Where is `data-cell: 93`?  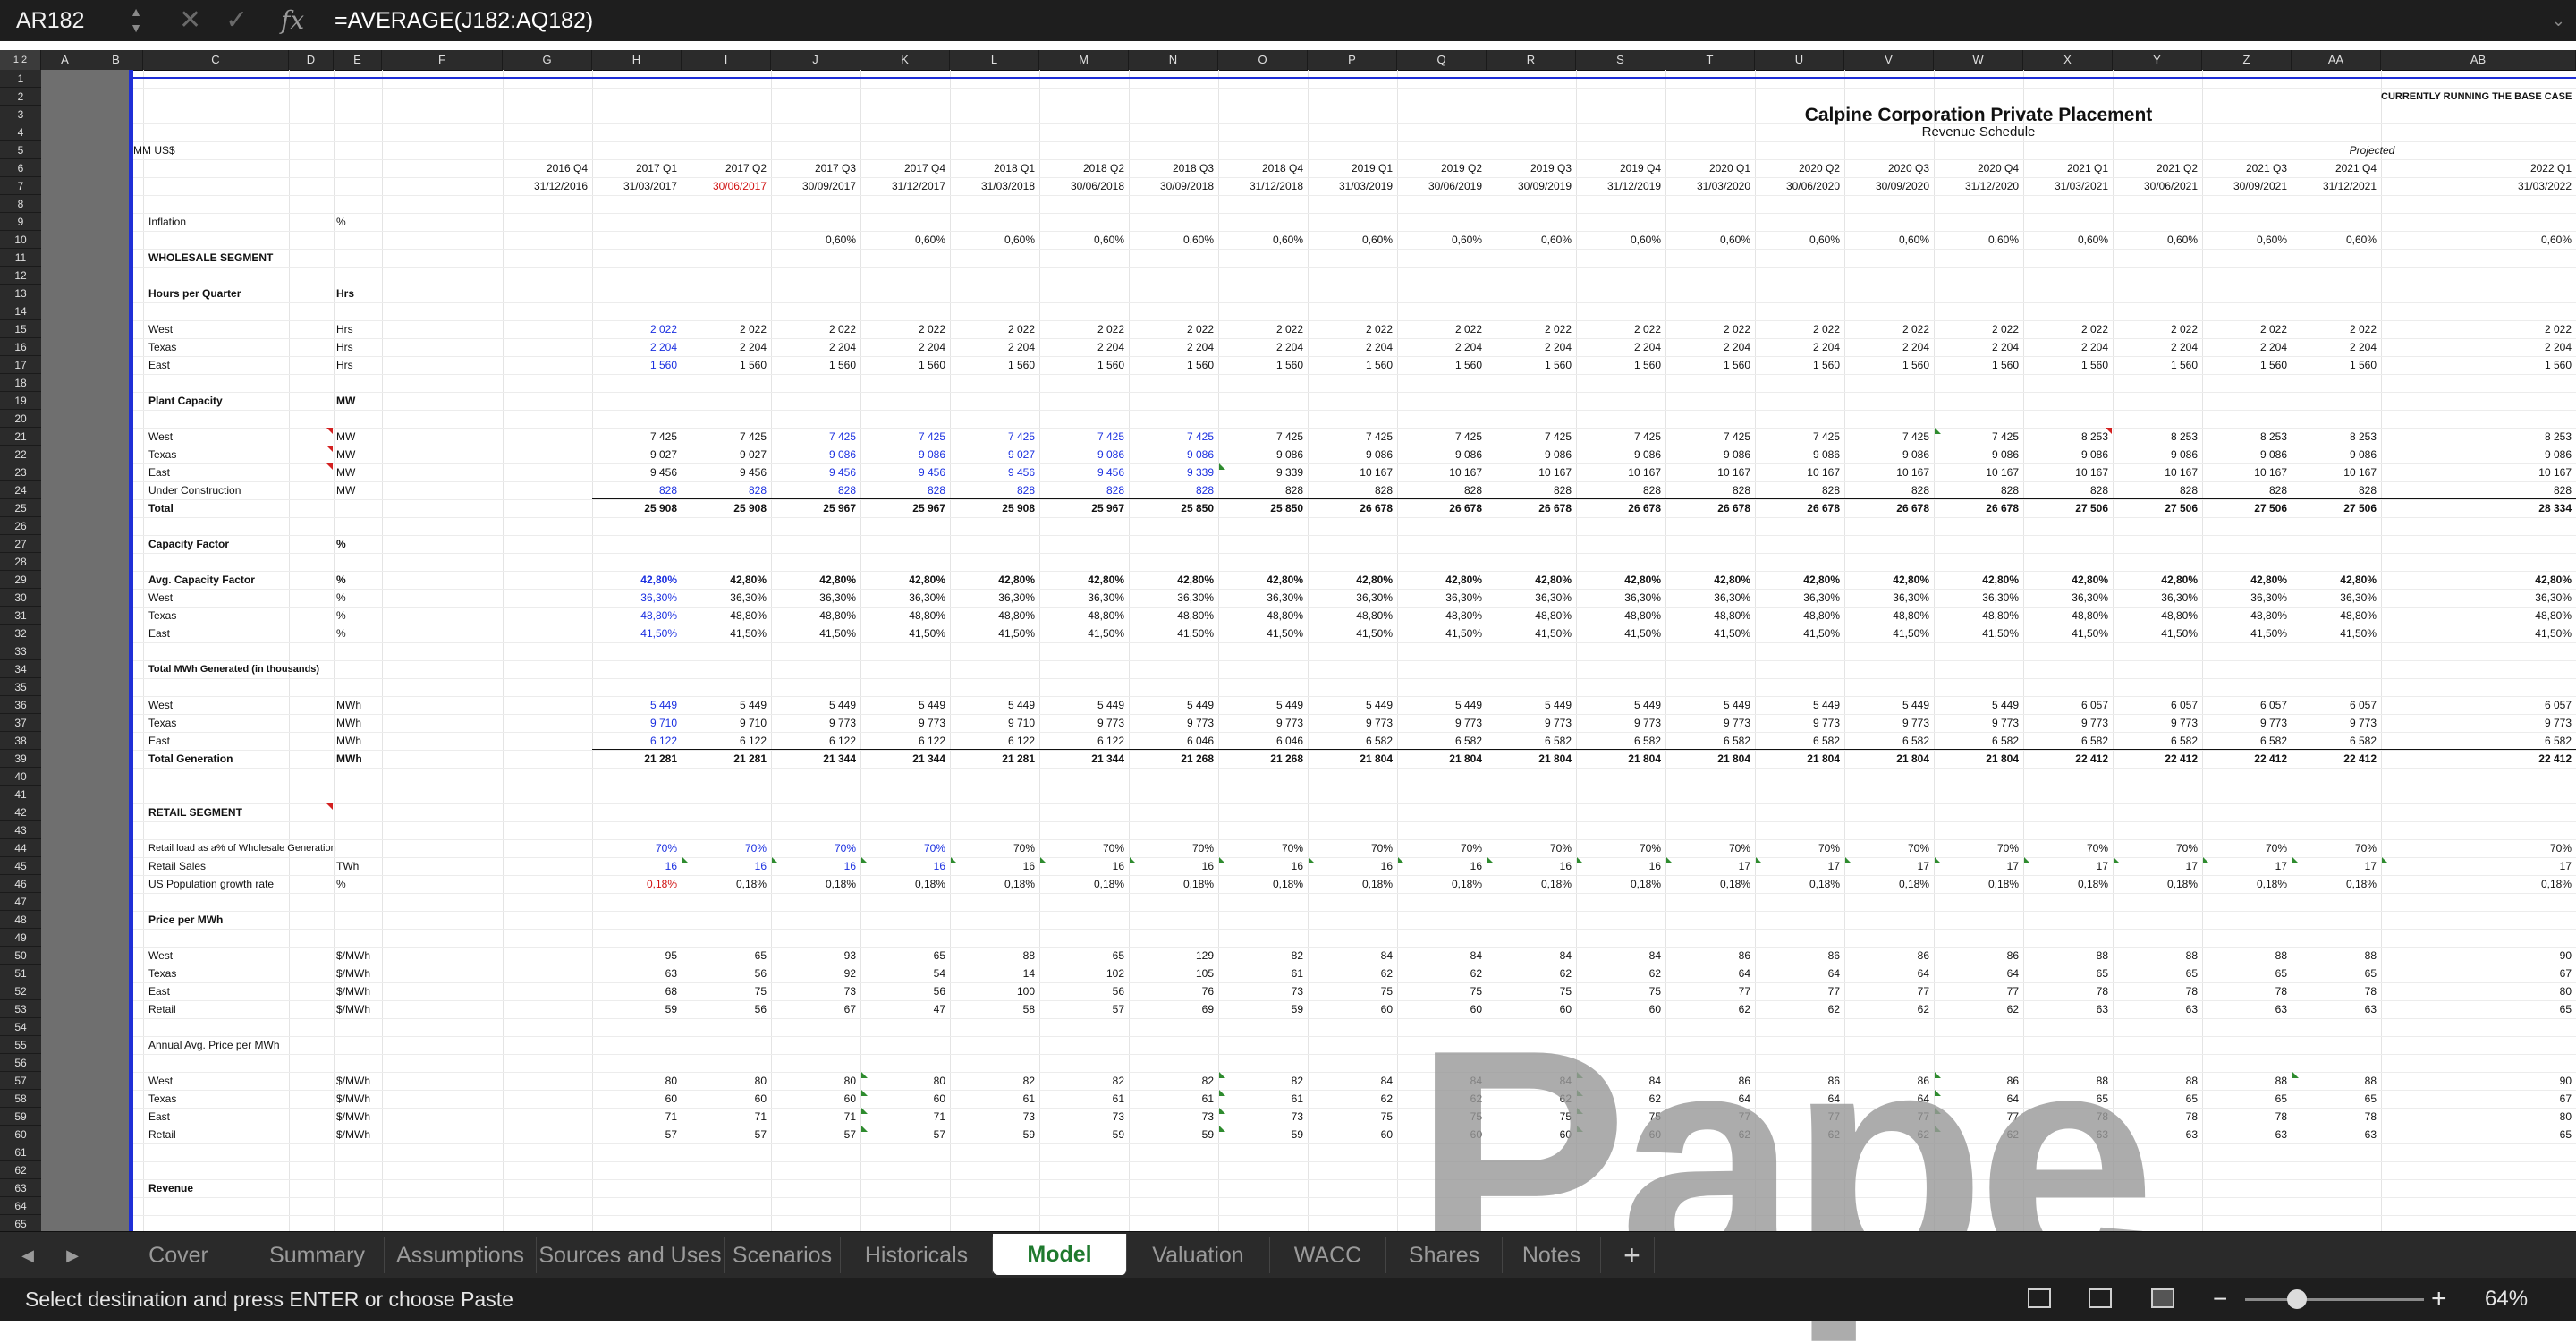 data-cell: 93 is located at coordinates (815, 956).